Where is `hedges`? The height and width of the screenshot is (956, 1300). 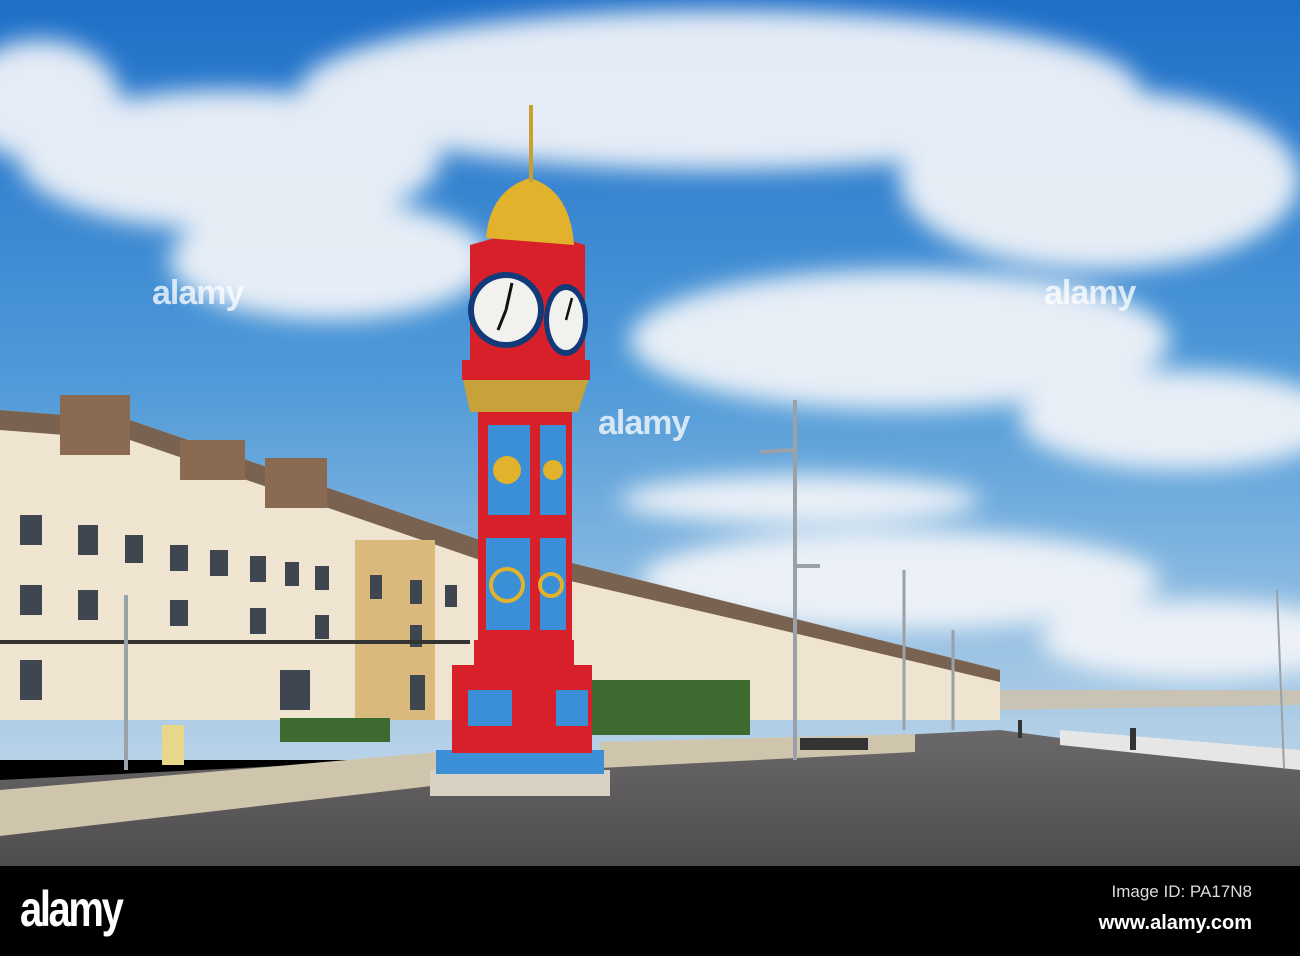
hedges is located at coordinates (670, 707).